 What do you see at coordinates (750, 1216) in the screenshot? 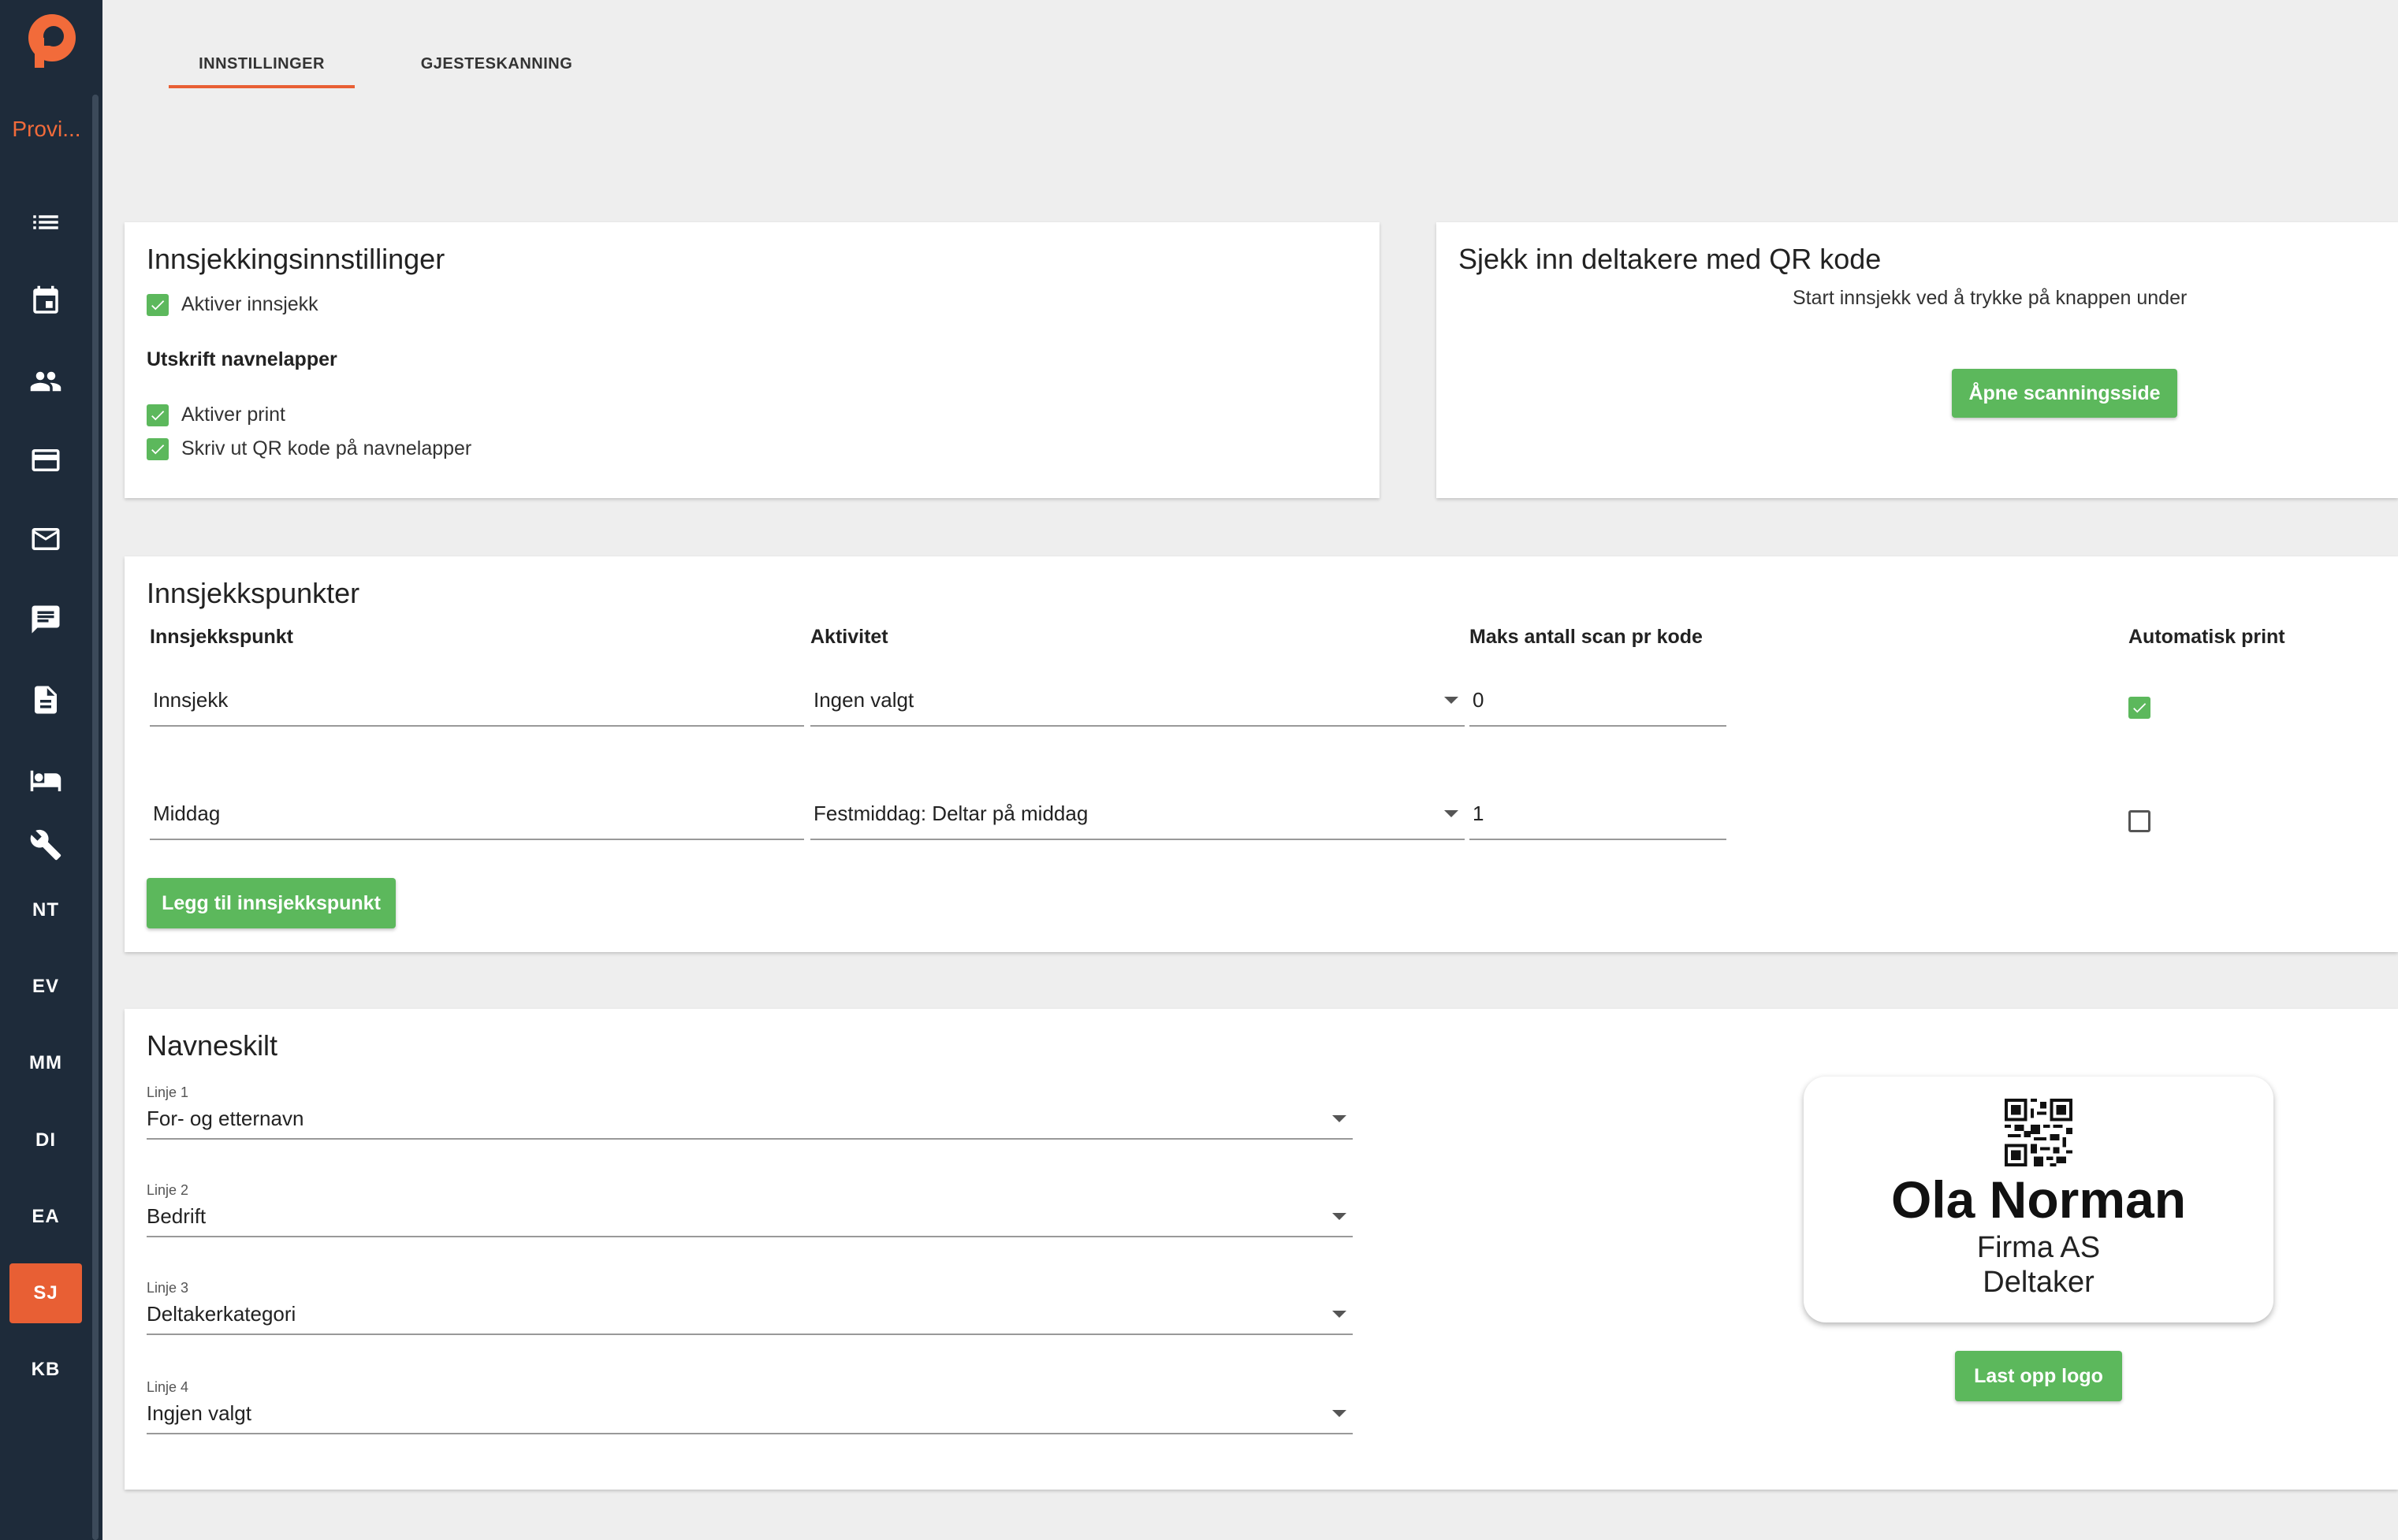
I see `line2-select: Bedrift` at bounding box center [750, 1216].